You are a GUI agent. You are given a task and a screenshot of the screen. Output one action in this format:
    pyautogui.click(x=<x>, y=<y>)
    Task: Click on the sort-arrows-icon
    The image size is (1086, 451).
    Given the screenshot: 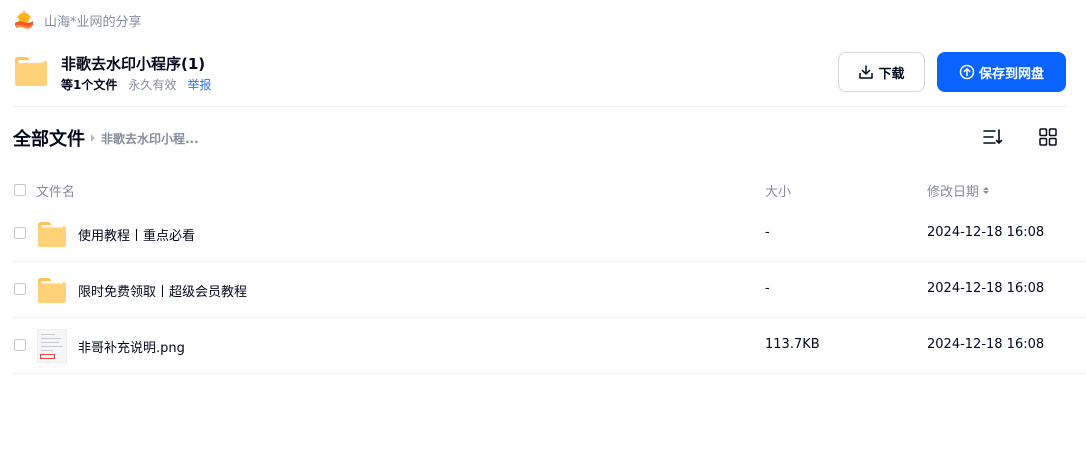 What is the action you would take?
    pyautogui.click(x=986, y=190)
    